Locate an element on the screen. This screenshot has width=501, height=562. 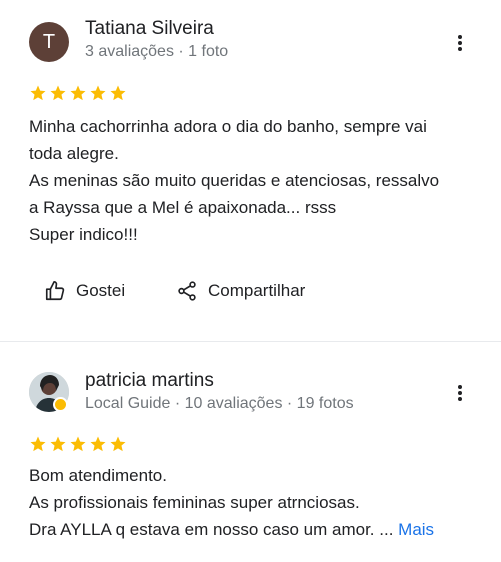
review-text-line: Super indico!!! is located at coordinates (83, 234).